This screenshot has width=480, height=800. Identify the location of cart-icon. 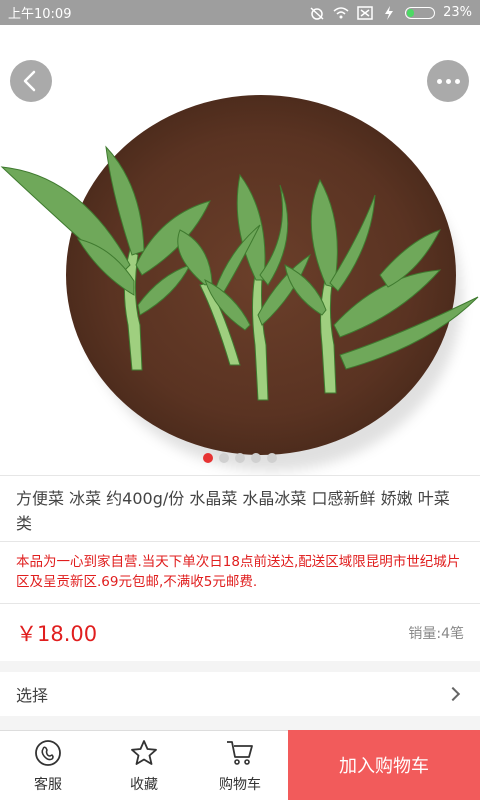
(240, 752).